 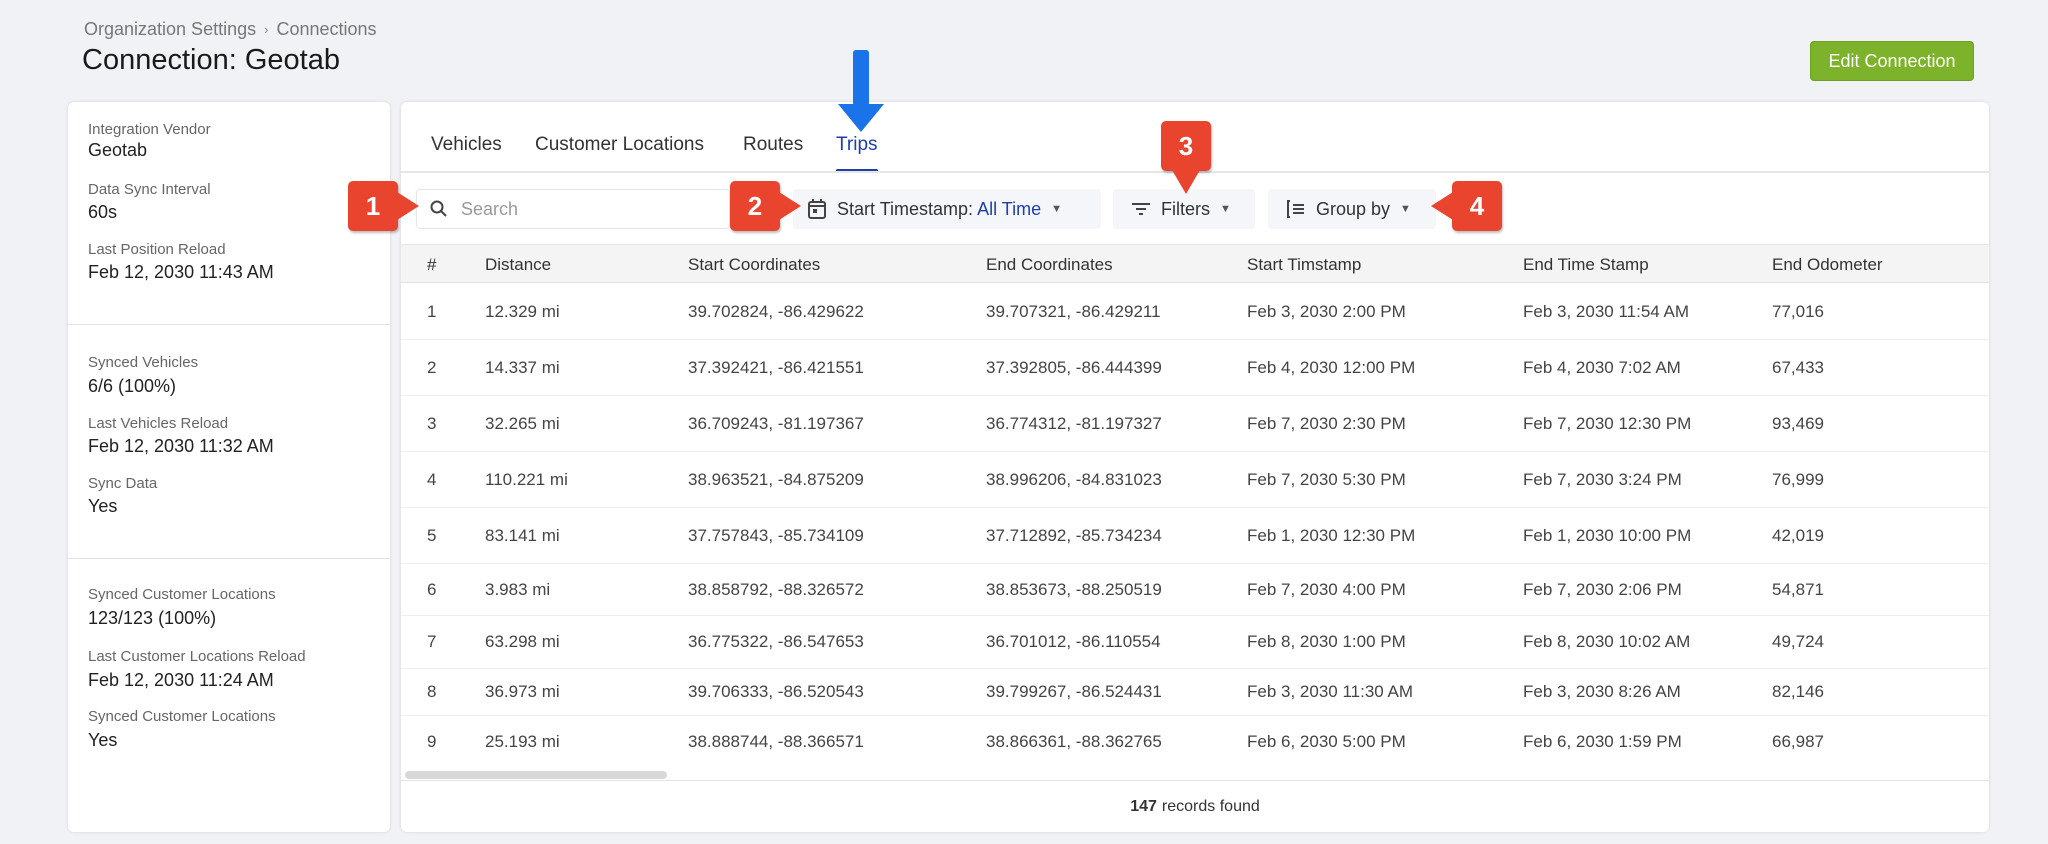 What do you see at coordinates (1331, 367) in the screenshot?
I see `start-timestamp-cell: Feb 4, 2030 12:00 PM` at bounding box center [1331, 367].